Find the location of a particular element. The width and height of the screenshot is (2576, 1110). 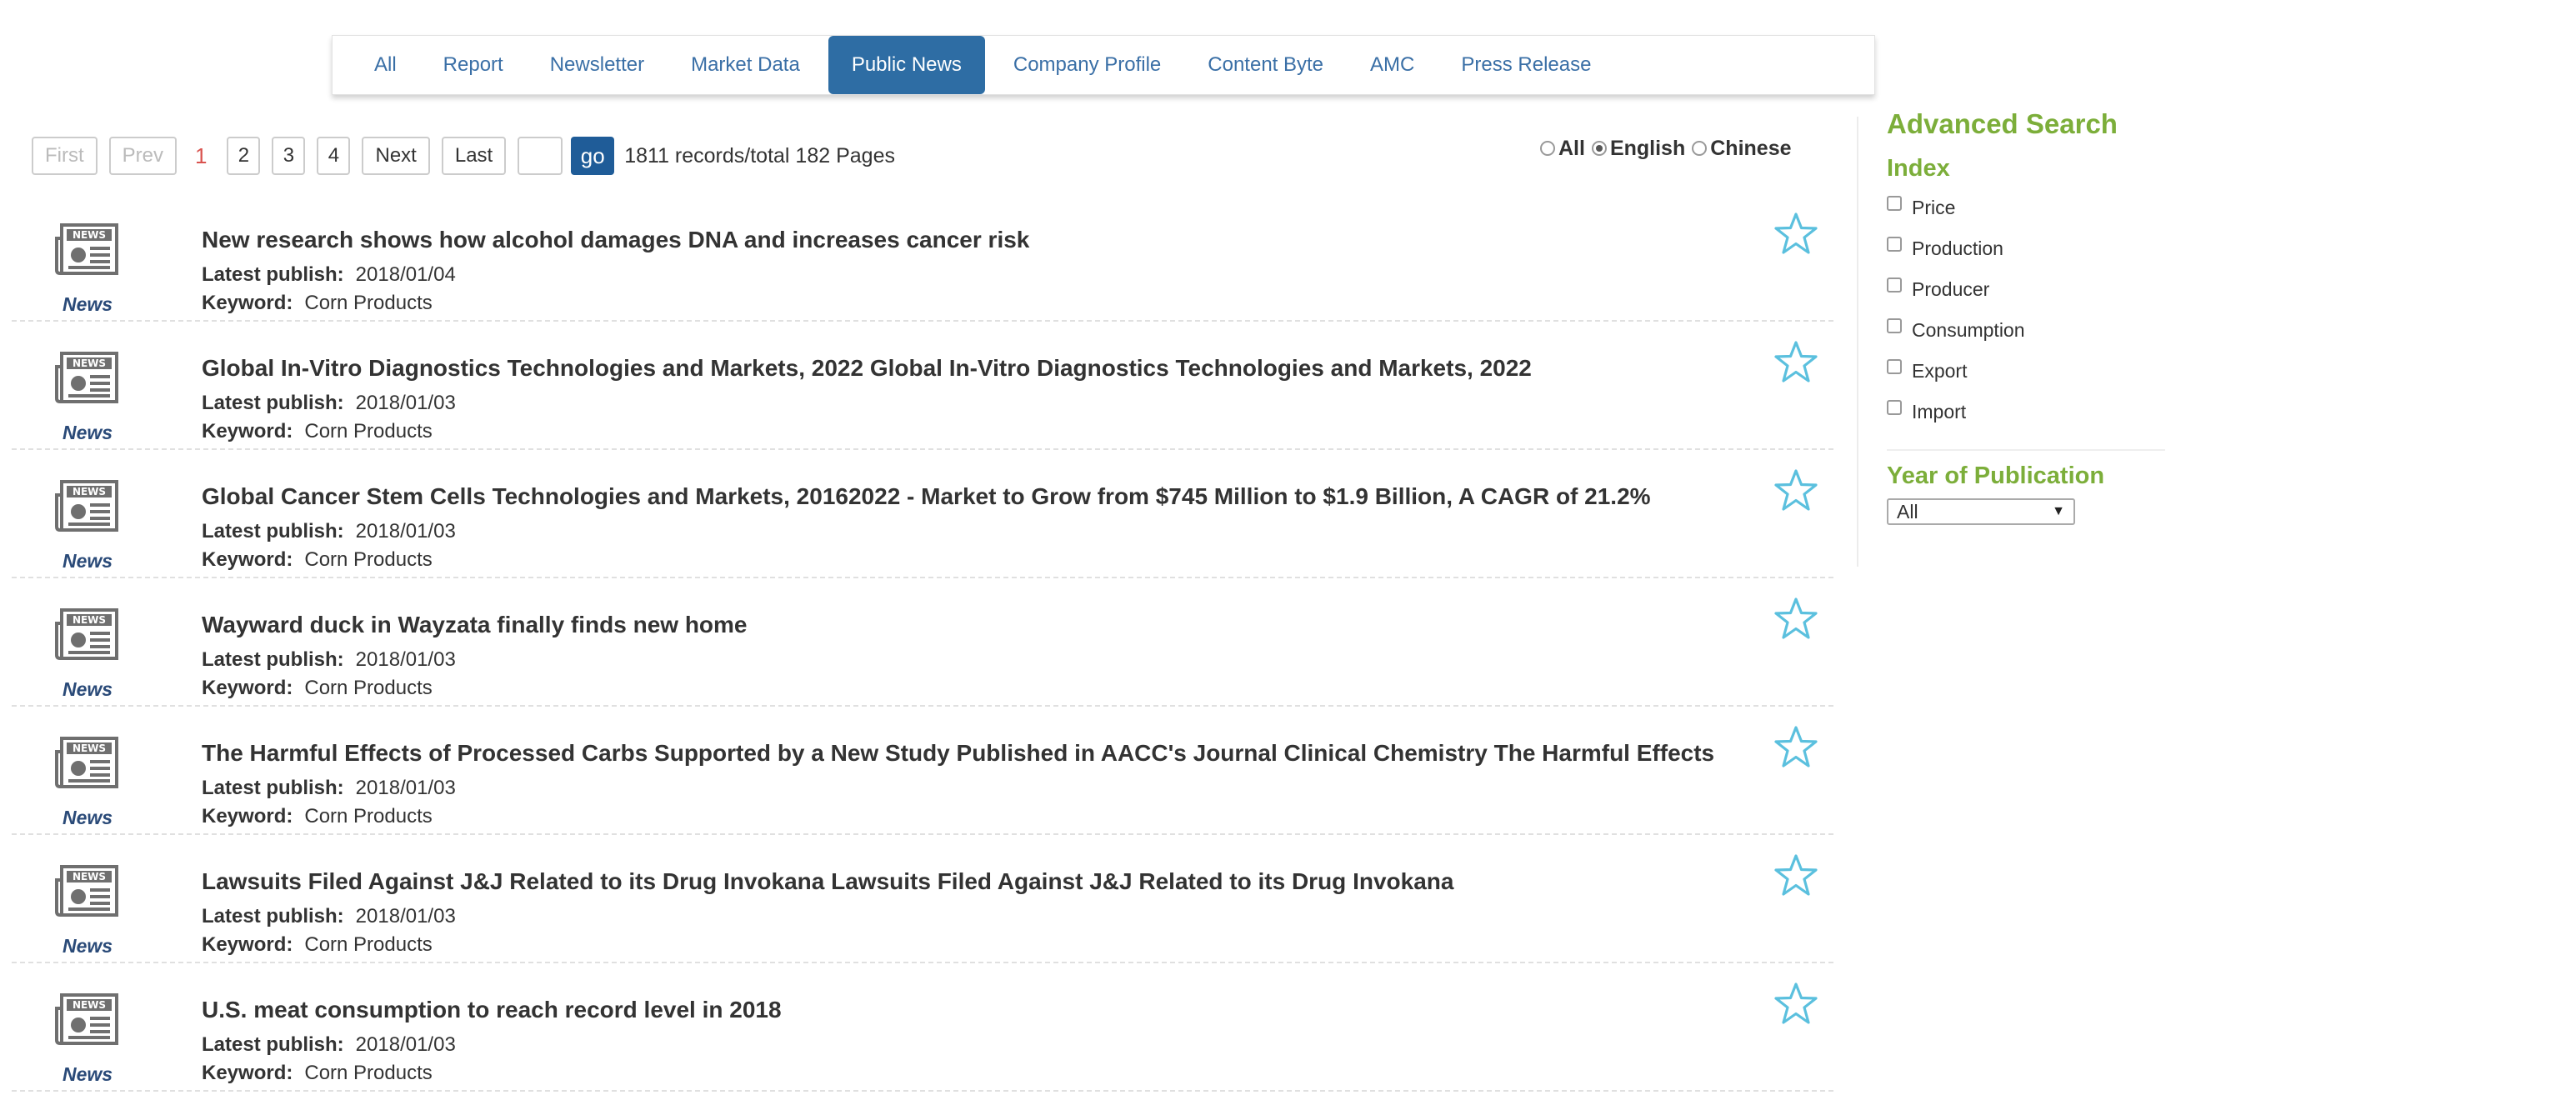

page-3-button: 3 is located at coordinates (289, 156).